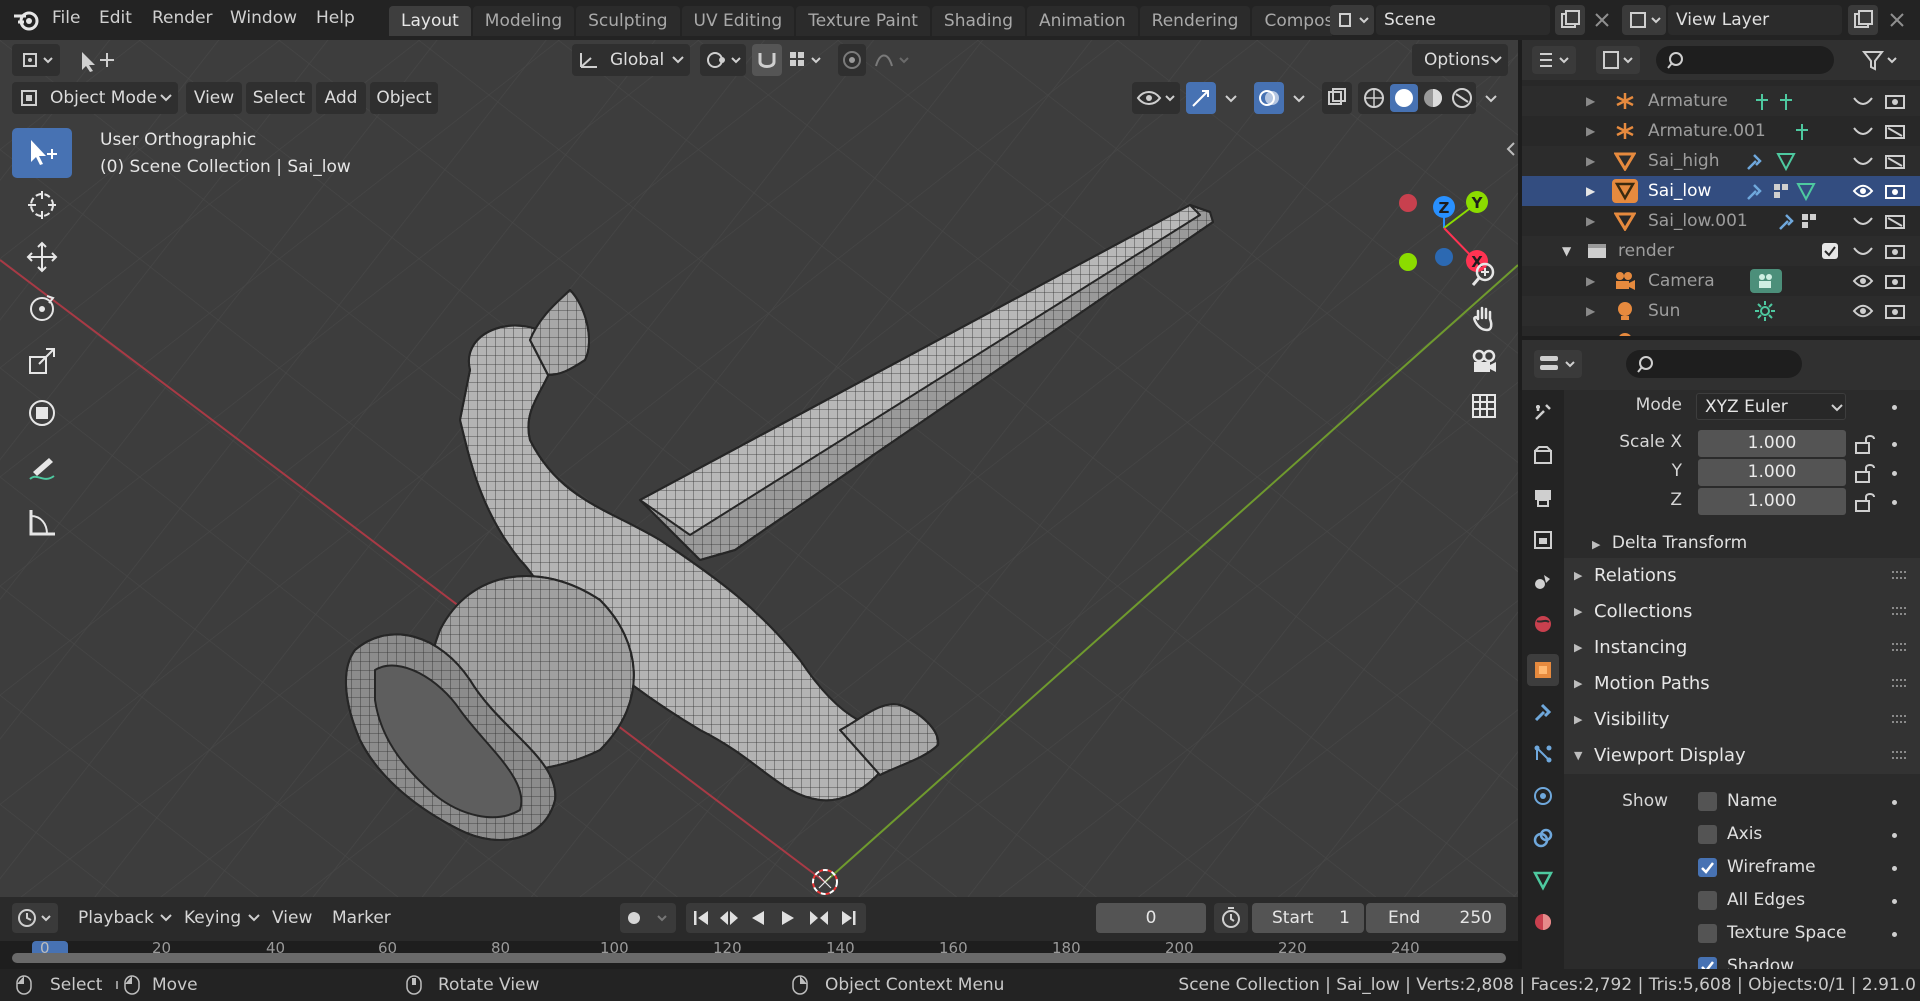  Describe the element at coordinates (1511, 149) in the screenshot. I see `collapse-arrow-icon` at that location.